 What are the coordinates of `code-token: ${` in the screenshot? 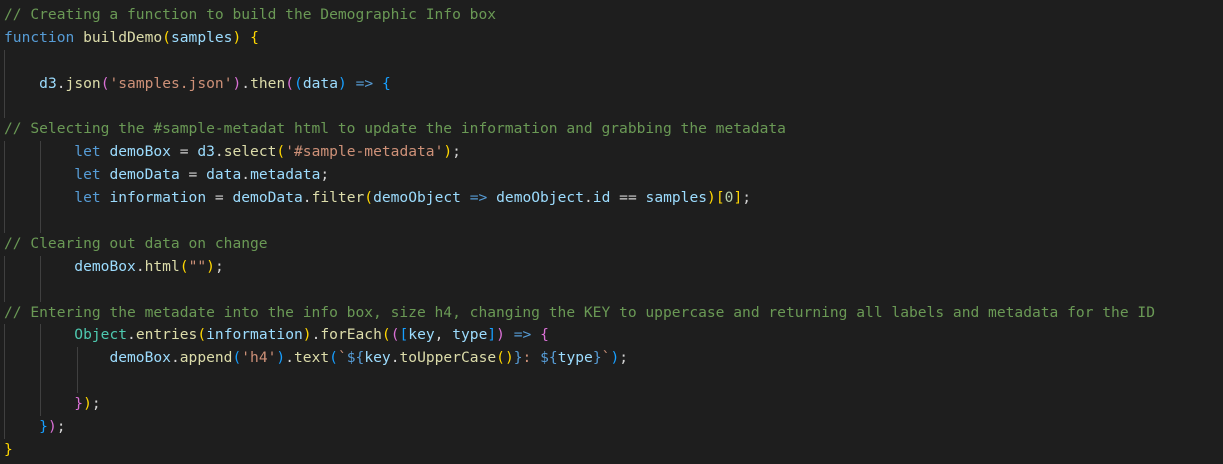 It's located at (549, 358).